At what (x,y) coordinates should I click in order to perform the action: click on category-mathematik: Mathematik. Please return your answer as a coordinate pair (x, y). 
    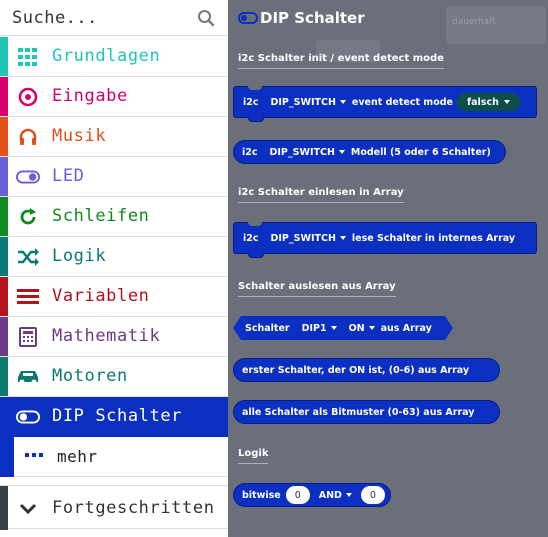
    Looking at the image, I should click on (114, 337).